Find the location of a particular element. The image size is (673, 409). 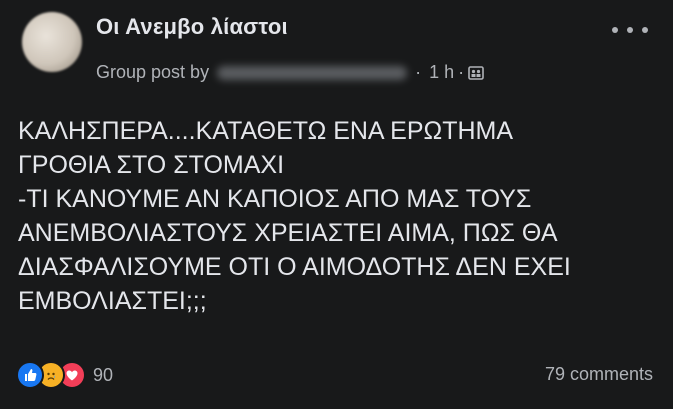

like-icon is located at coordinates (30, 375).